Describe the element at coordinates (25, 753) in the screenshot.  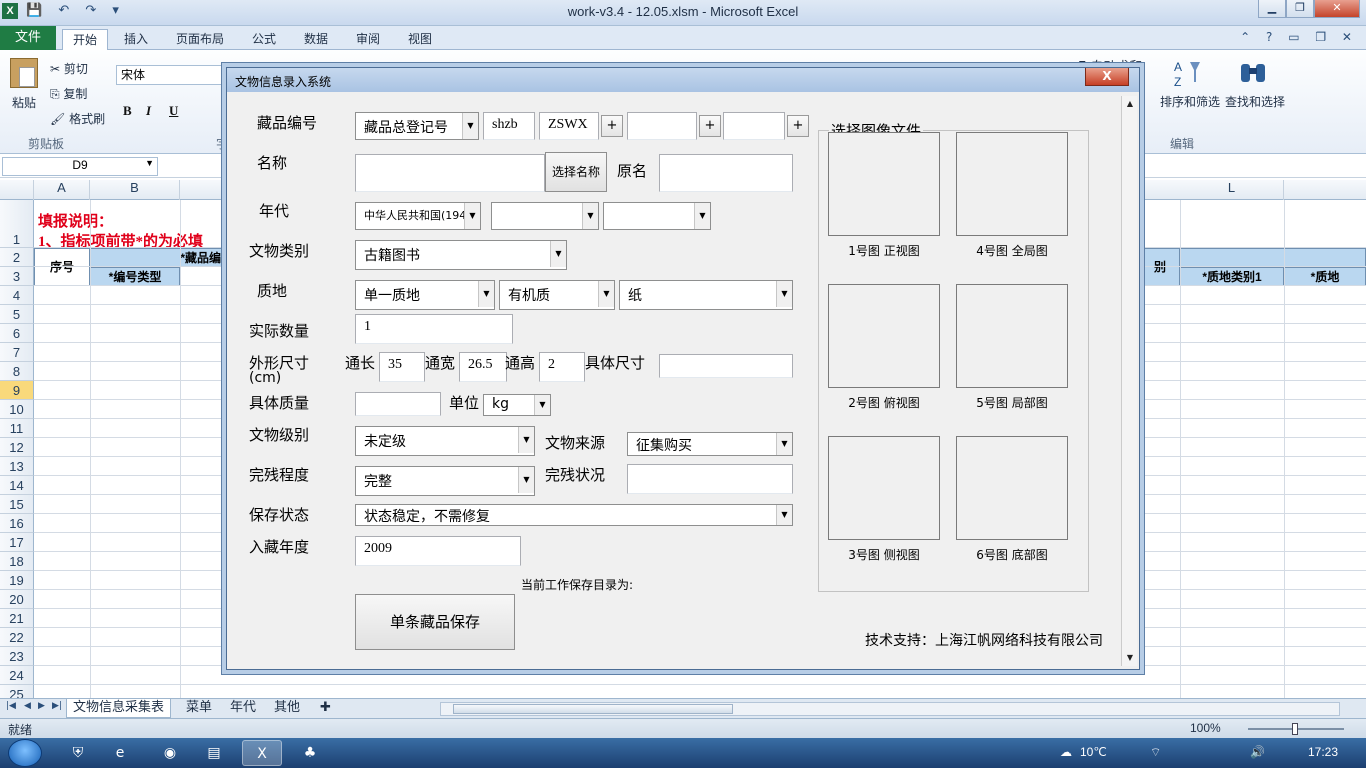
I see `start-button` at that location.